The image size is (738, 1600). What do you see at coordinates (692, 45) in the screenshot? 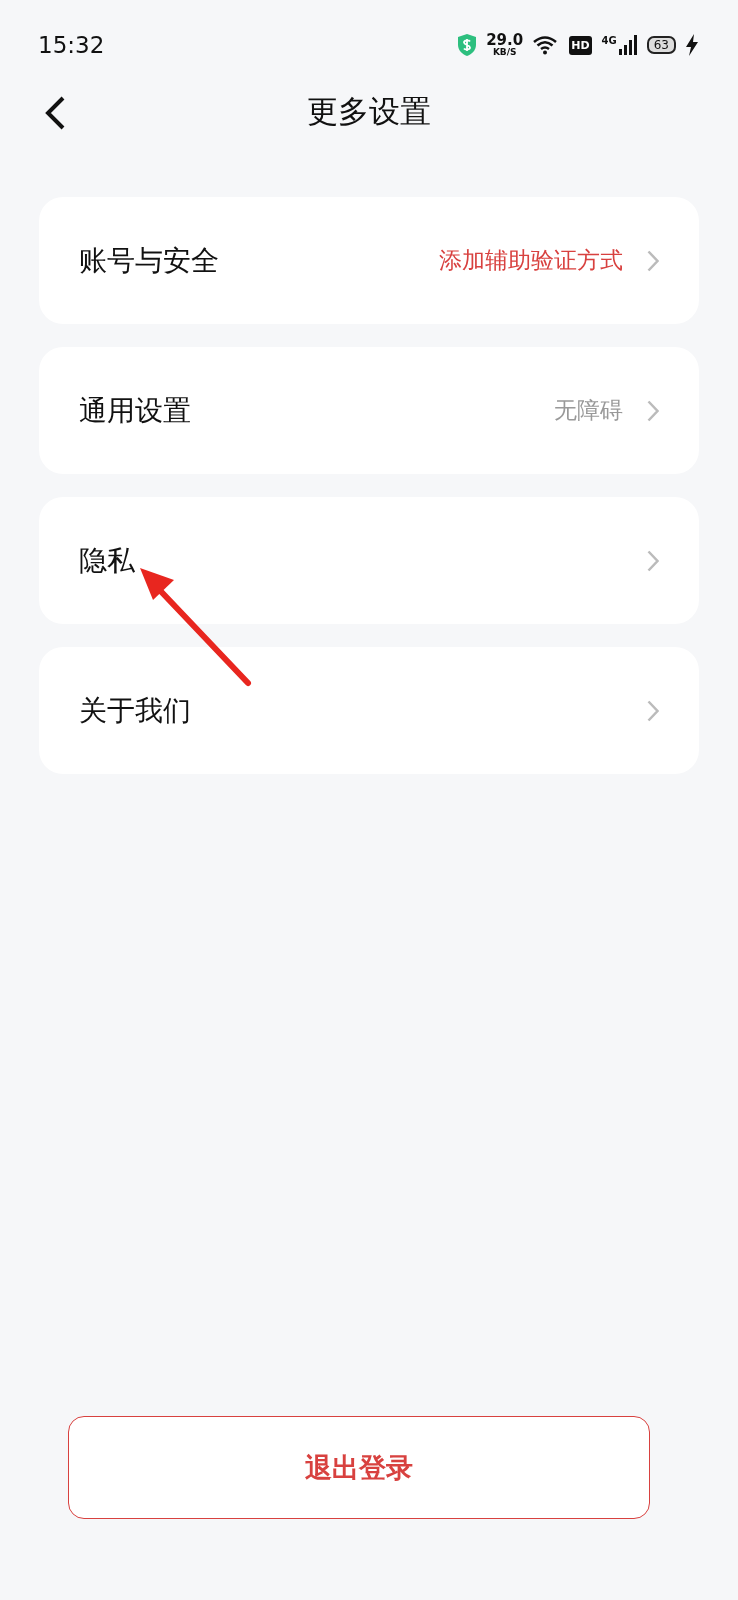
I see `charging-icon` at bounding box center [692, 45].